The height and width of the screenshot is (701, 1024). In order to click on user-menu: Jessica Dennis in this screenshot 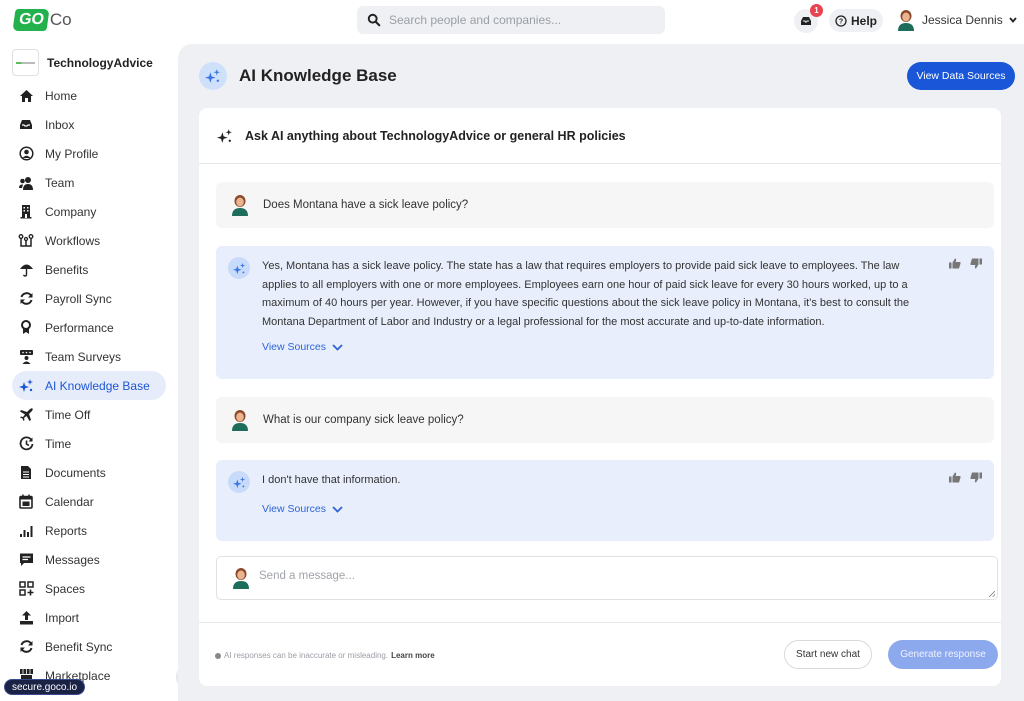, I will do `click(956, 20)`.